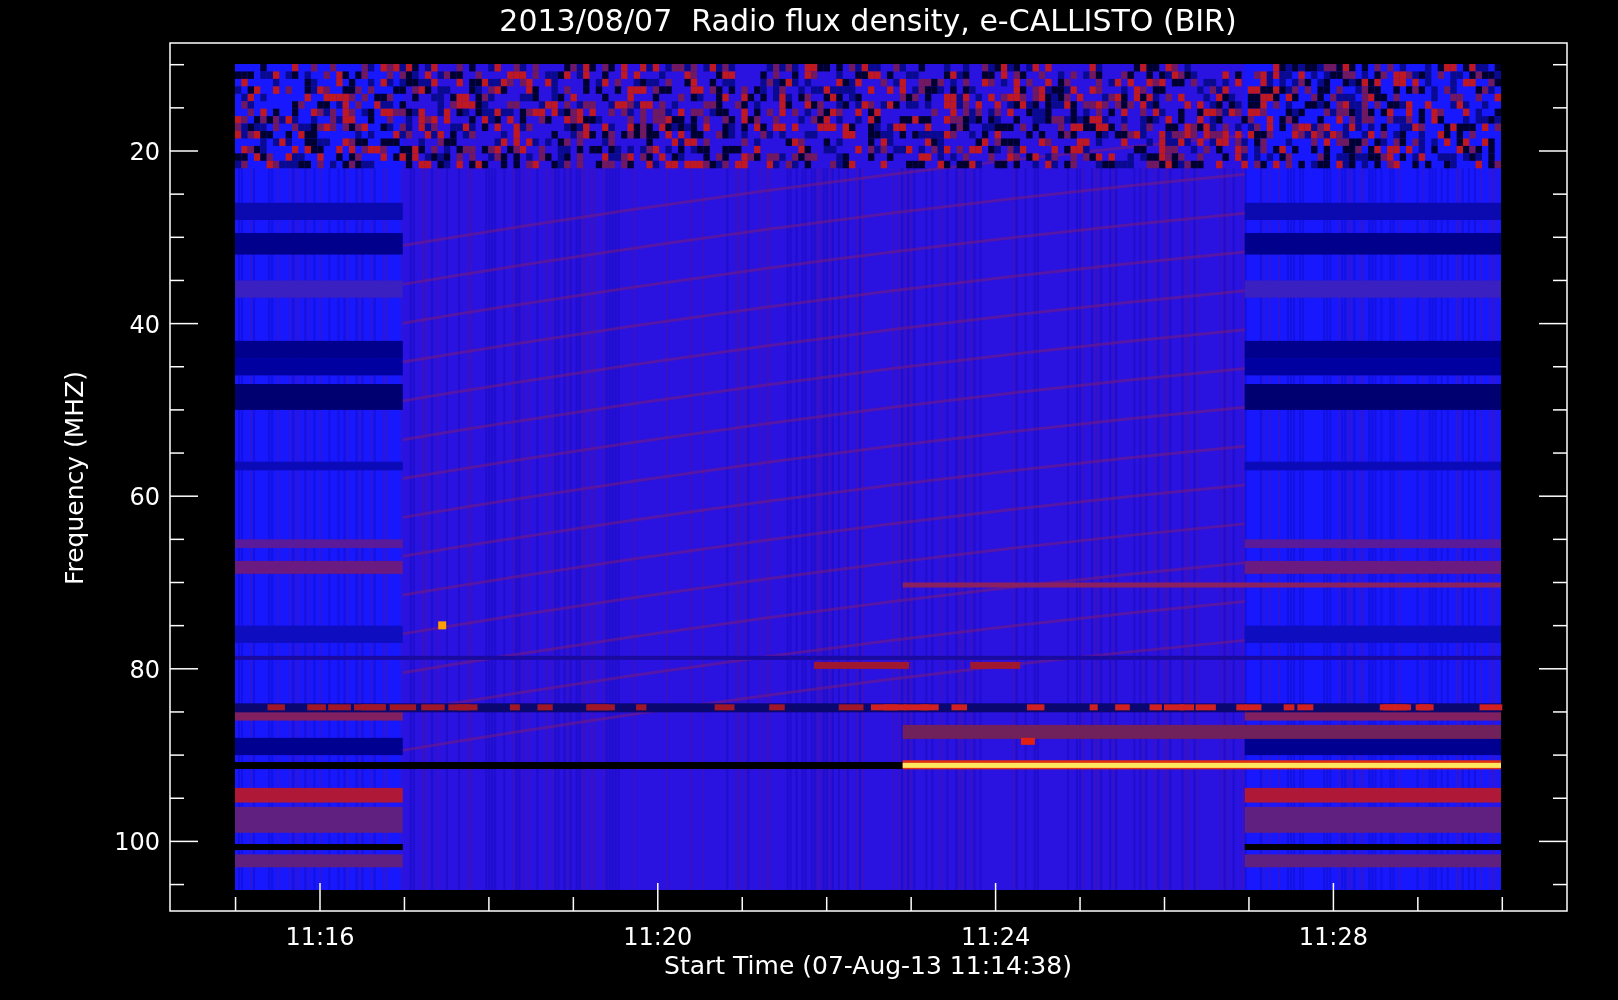 Image resolution: width=1618 pixels, height=1000 pixels. Describe the element at coordinates (868, 965) in the screenshot. I see `x-axis-label: Start Time (07-Aug-13 11:14:38)` at that location.